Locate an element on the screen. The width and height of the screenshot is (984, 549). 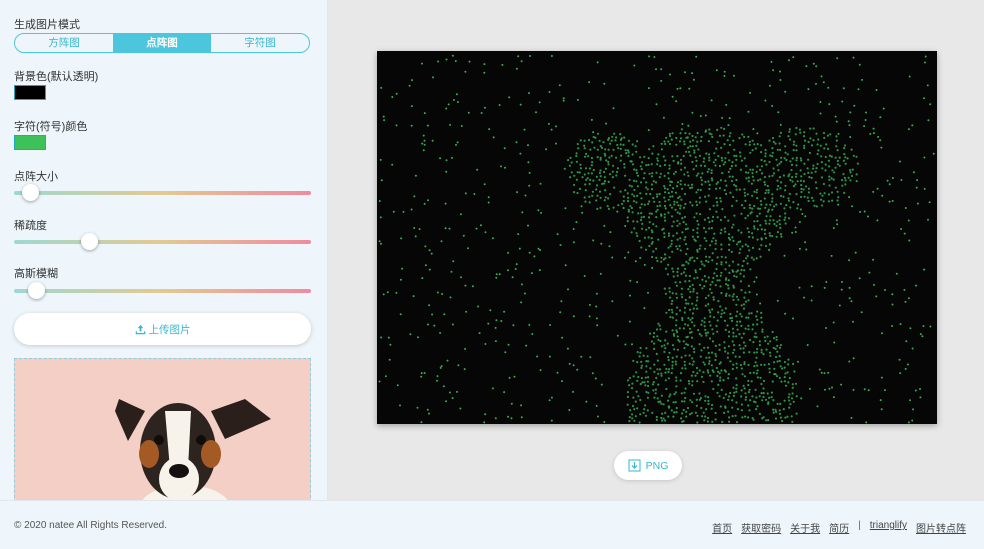
download-png-button: PNG is located at coordinates (648, 465).